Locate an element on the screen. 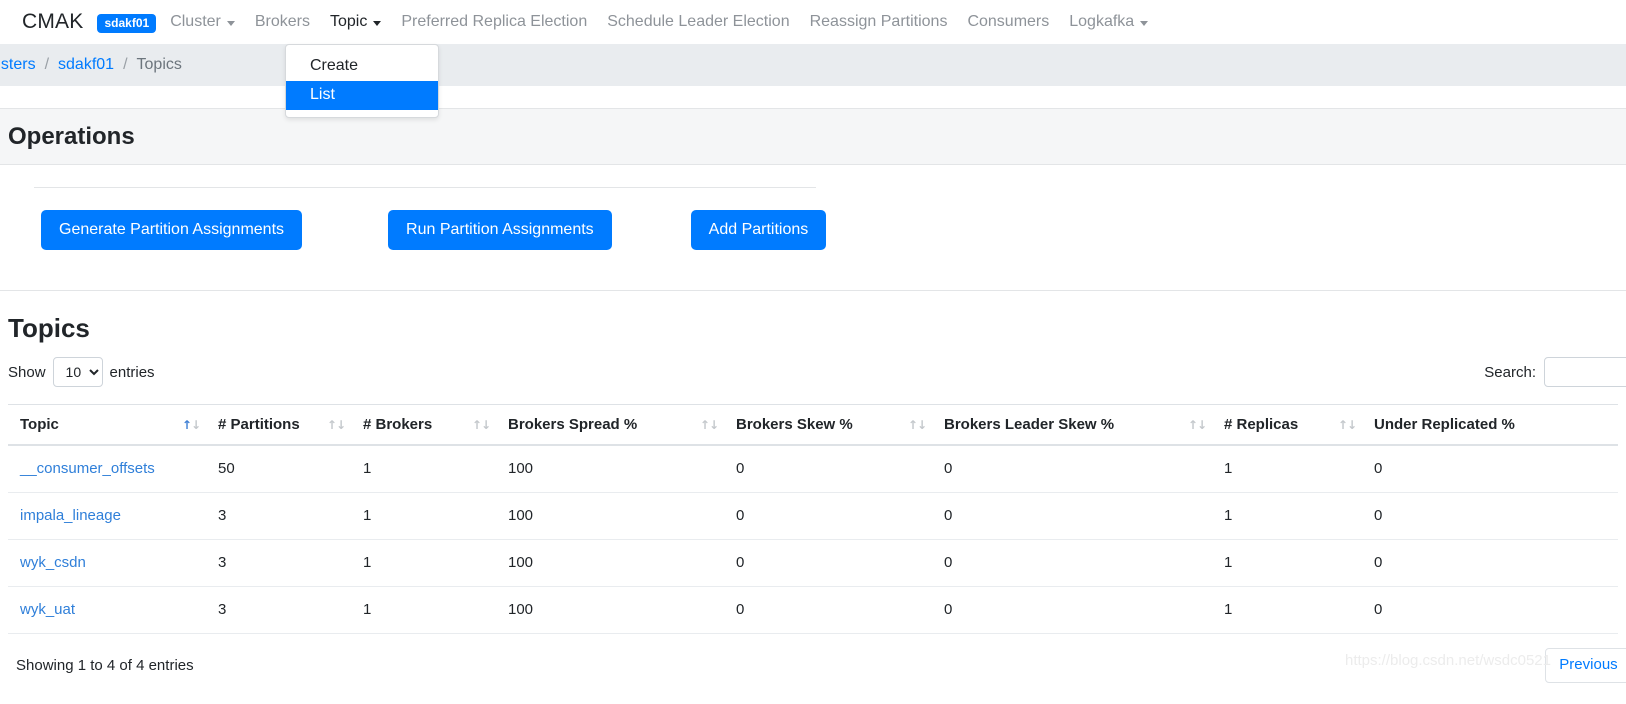 The image size is (1626, 704). nav-item-topic-label: Topic is located at coordinates (349, 21).